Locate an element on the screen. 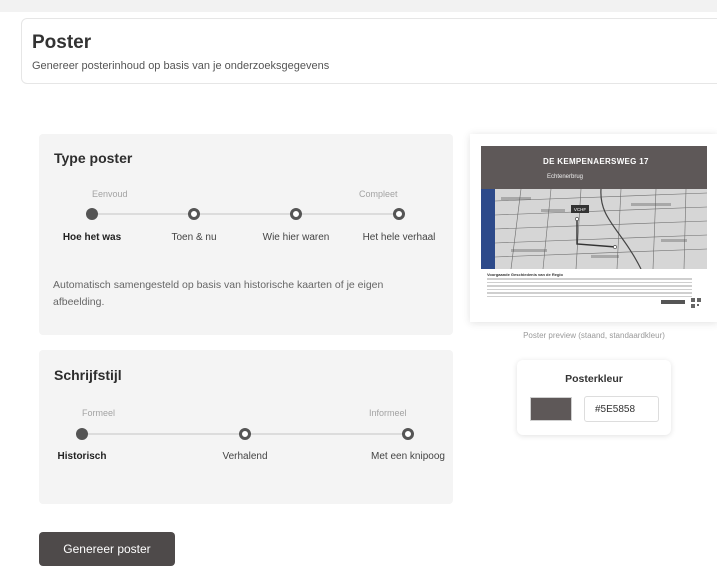 Image resolution: width=717 pixels, height=574 pixels. poster-caption: Voorgaande Geschiedenis van de Regio is located at coordinates (525, 274).